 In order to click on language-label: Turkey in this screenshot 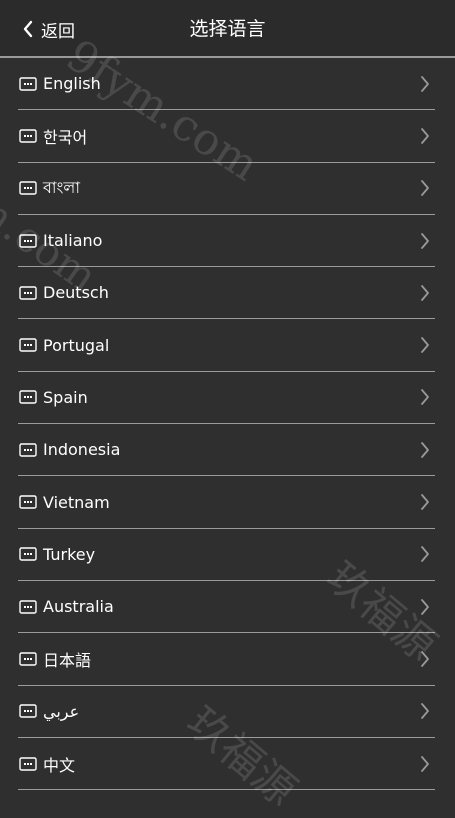, I will do `click(69, 554)`.